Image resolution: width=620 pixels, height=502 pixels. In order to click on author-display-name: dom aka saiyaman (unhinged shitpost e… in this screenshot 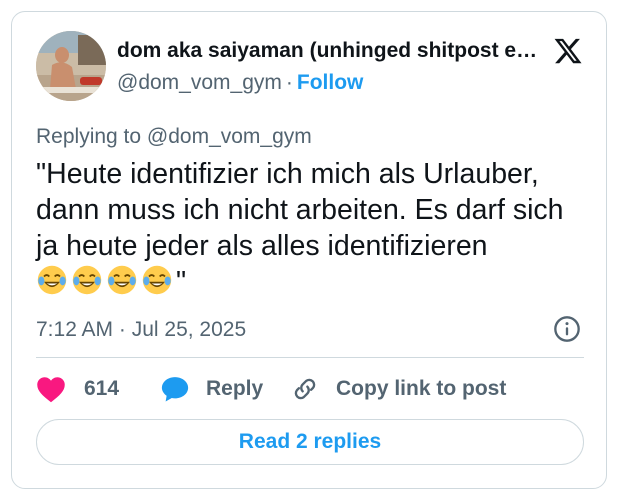, I will do `click(332, 51)`.